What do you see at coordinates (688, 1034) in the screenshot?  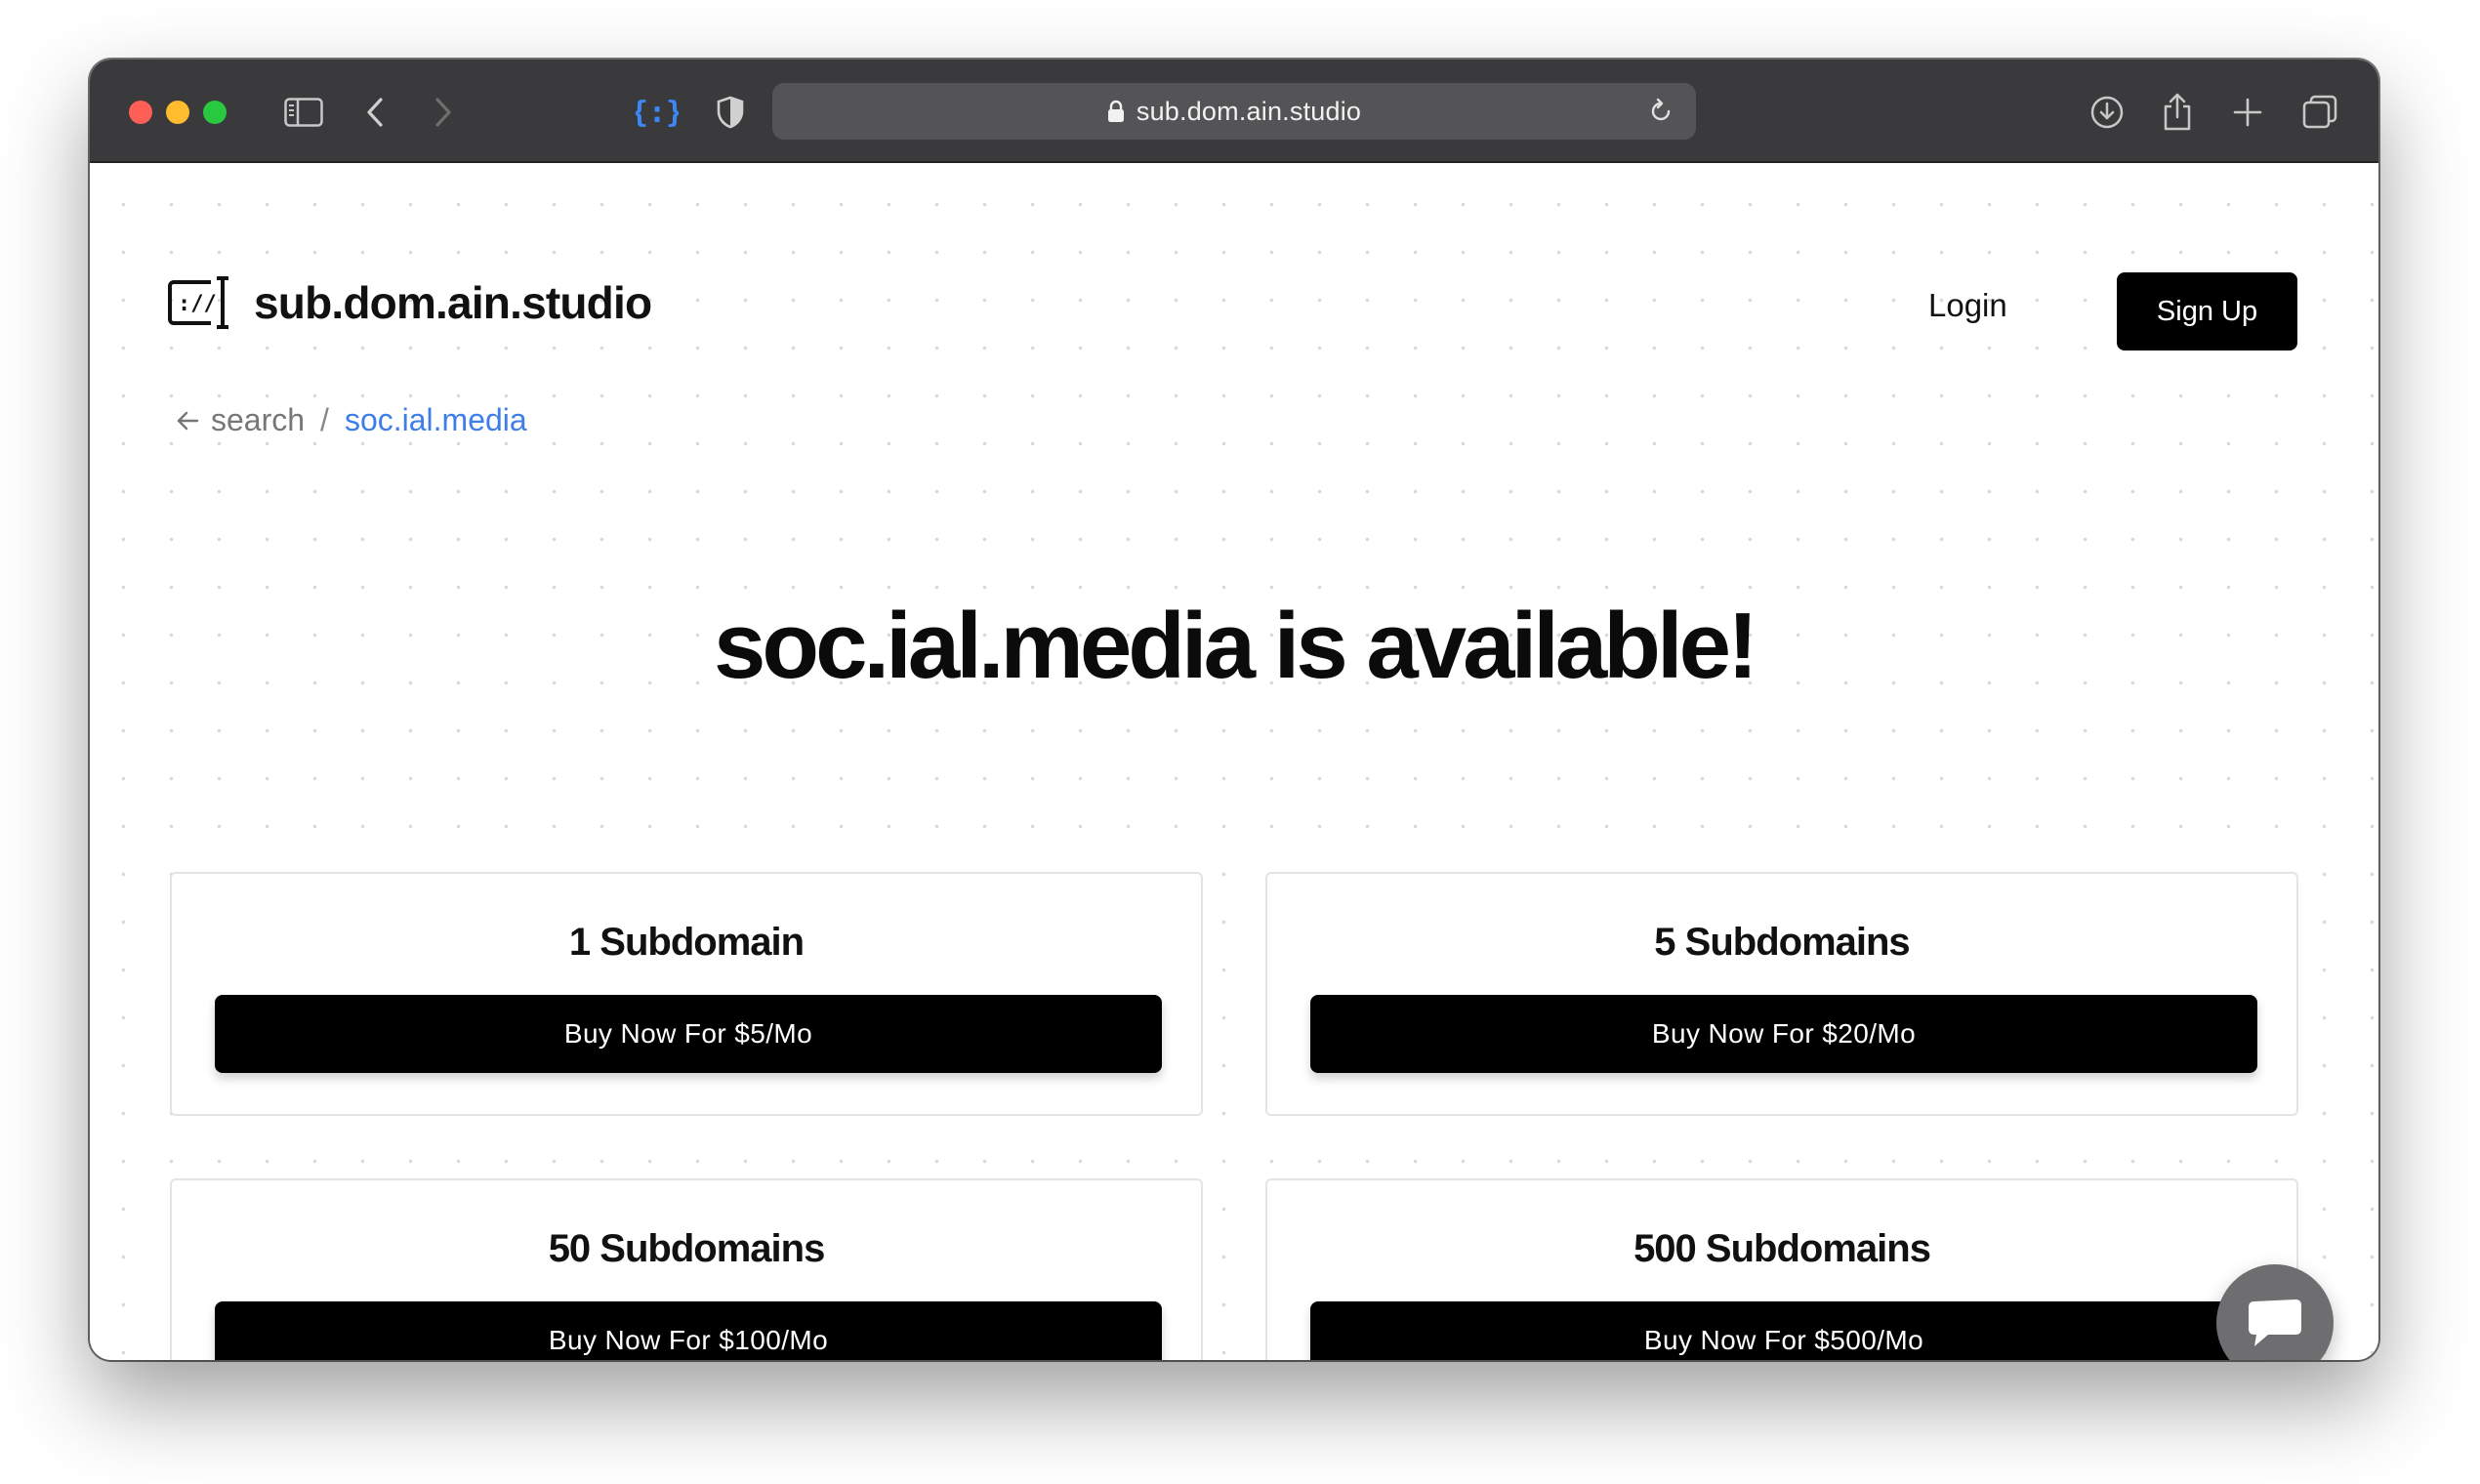 I see `buy-plan-1-button: Buy Now For $5/Mo` at bounding box center [688, 1034].